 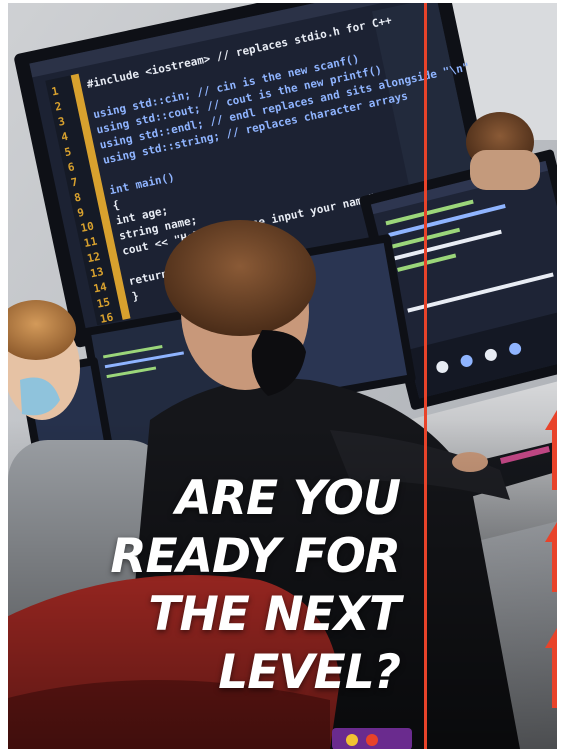 I want to click on headline-line-1: ARE YOU, so click(x=288, y=498).